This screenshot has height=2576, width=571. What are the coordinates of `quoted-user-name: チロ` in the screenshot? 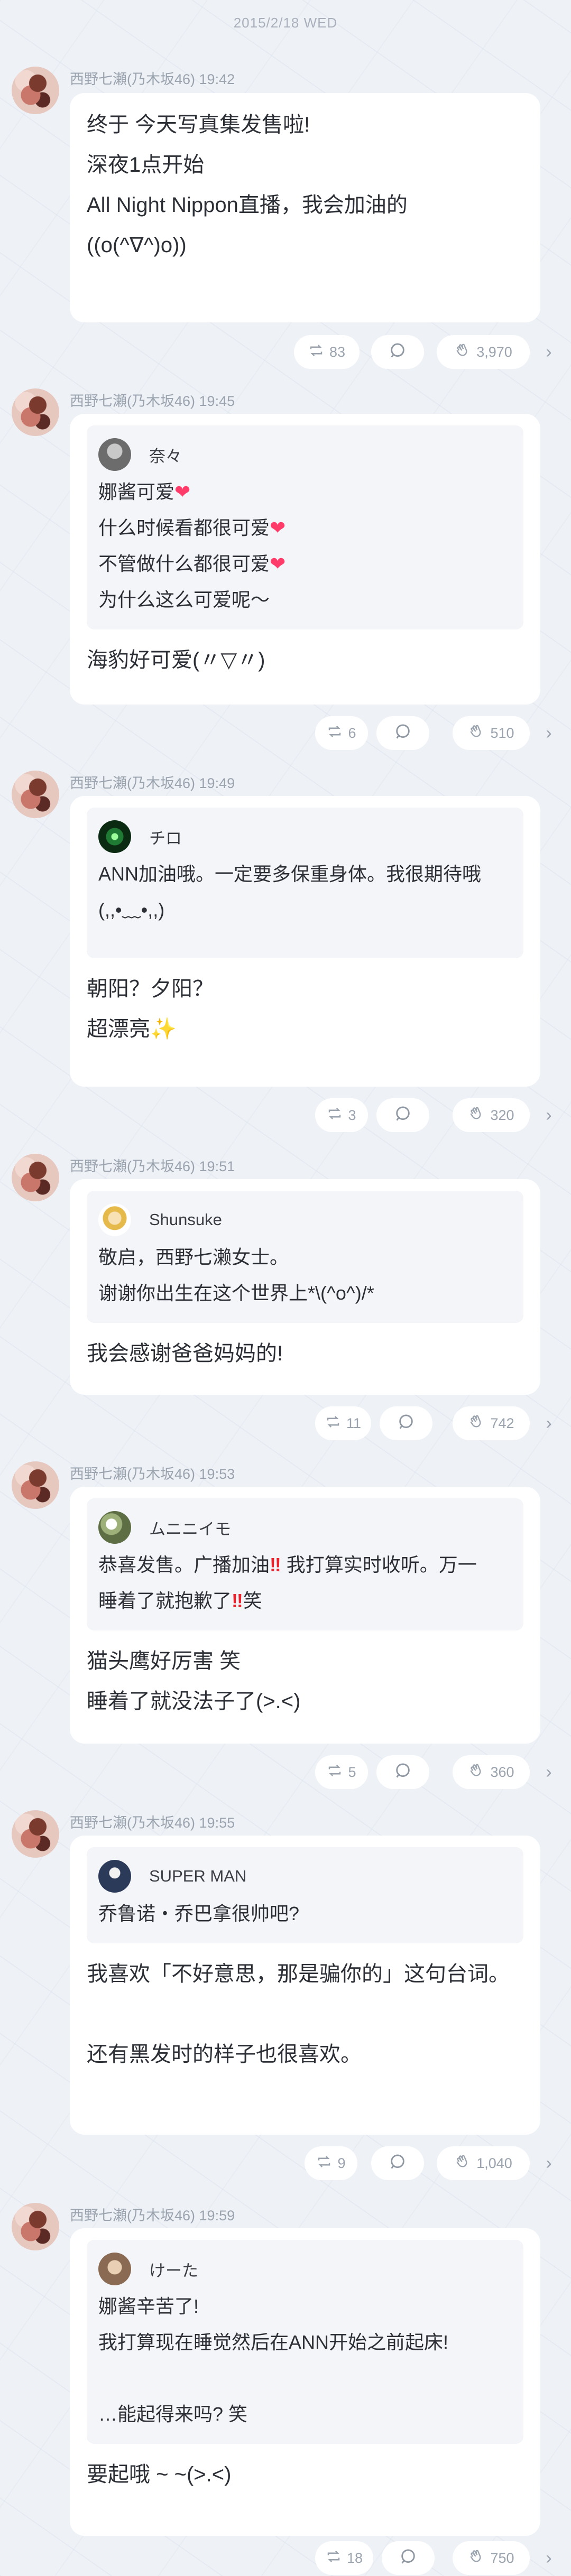 It's located at (165, 838).